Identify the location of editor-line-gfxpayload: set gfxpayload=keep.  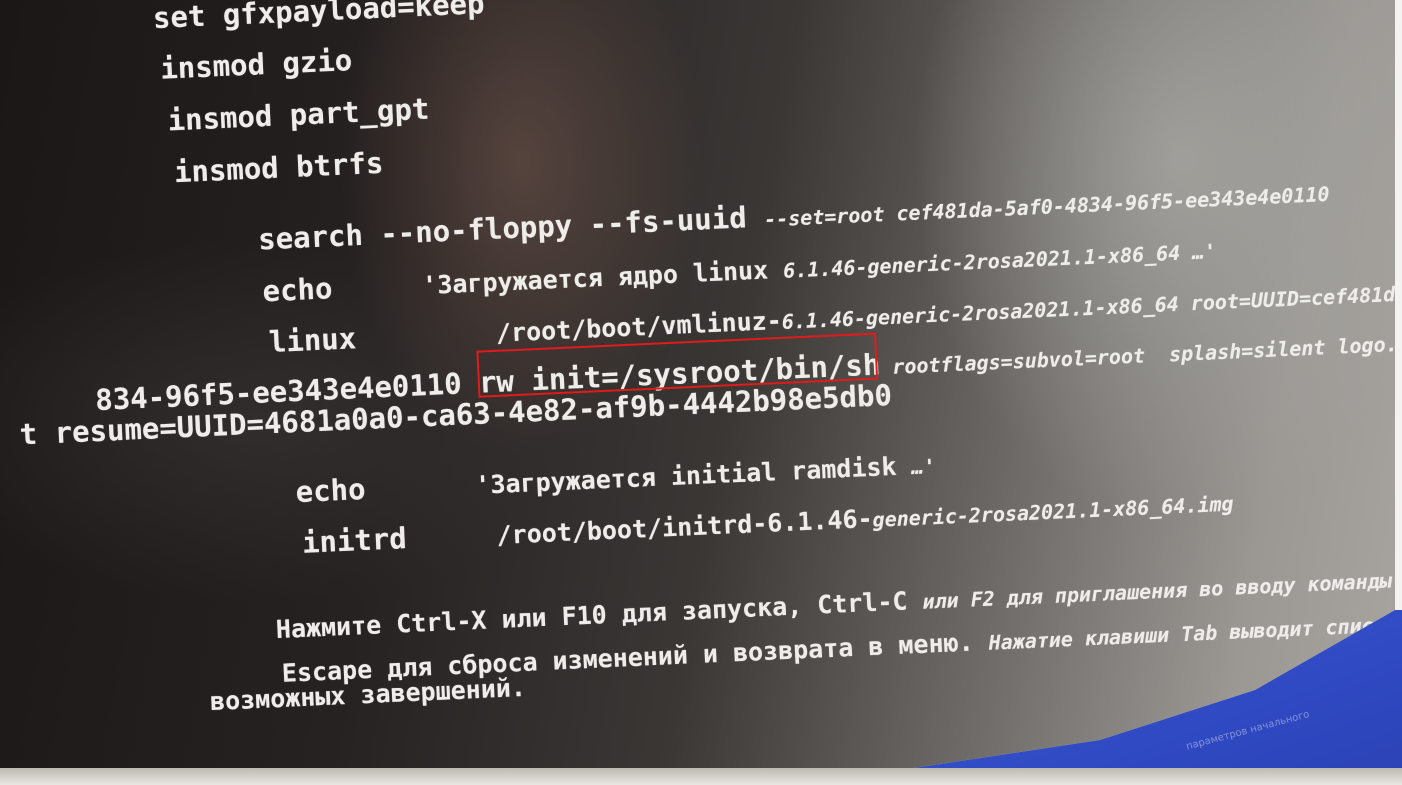
(318, 17).